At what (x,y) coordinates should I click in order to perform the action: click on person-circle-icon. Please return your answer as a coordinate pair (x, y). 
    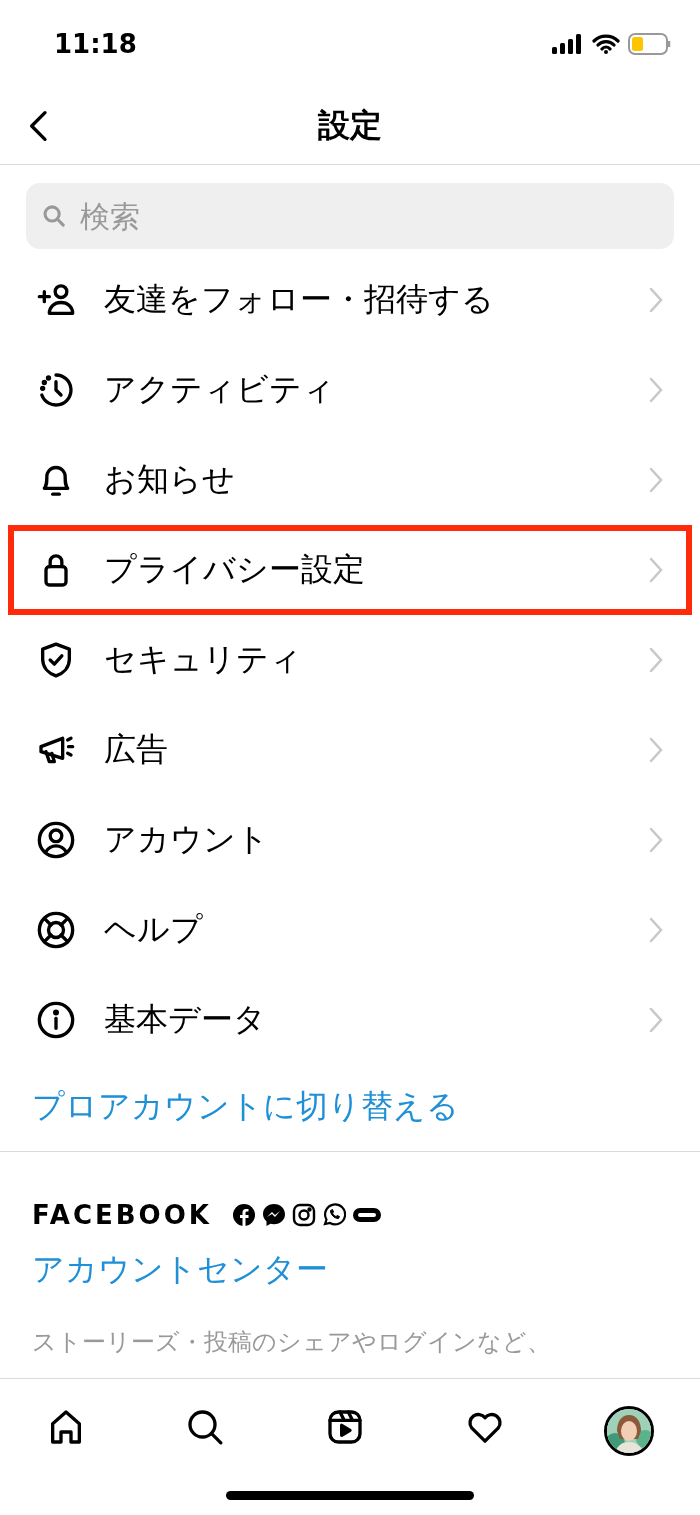
    Looking at the image, I should click on (56, 840).